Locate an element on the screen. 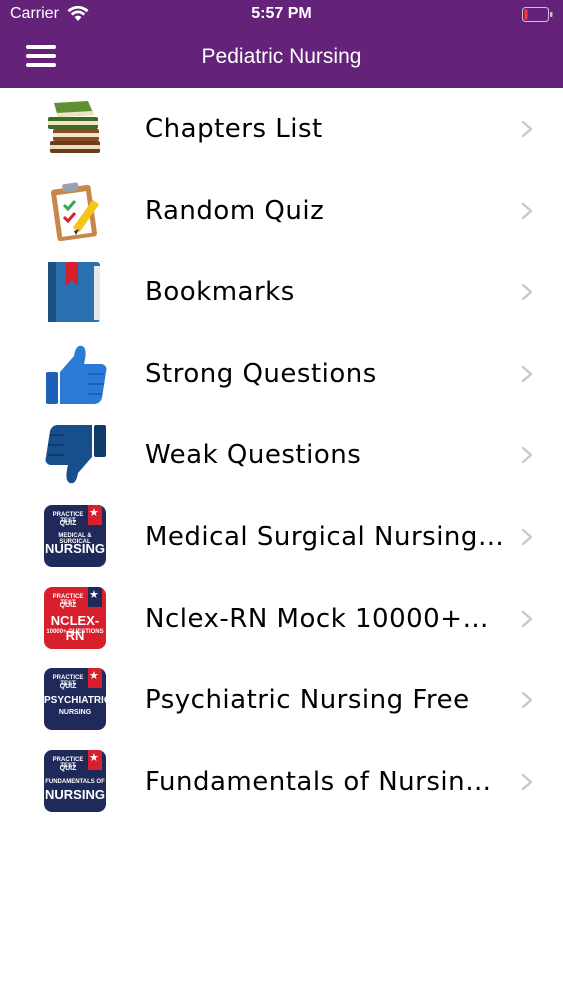  menu-item-weak-questions: Weak Questions is located at coordinates (281, 455).